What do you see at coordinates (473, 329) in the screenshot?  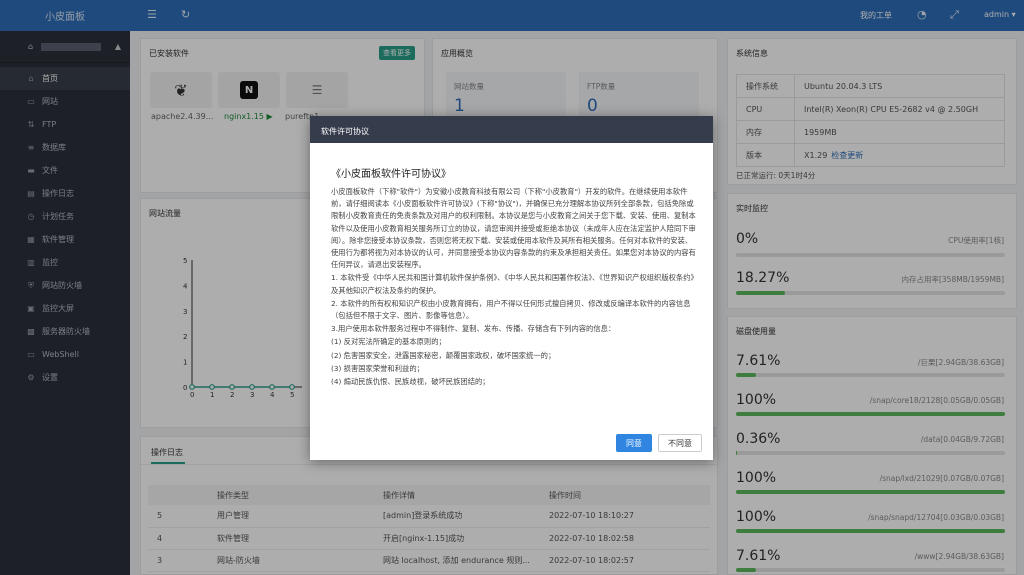 I see `agreement-paragraph: 3.用户使用本软件服务过程中不得制作、复制、发布、传播、存储含有下列内容的信息：` at bounding box center [473, 329].